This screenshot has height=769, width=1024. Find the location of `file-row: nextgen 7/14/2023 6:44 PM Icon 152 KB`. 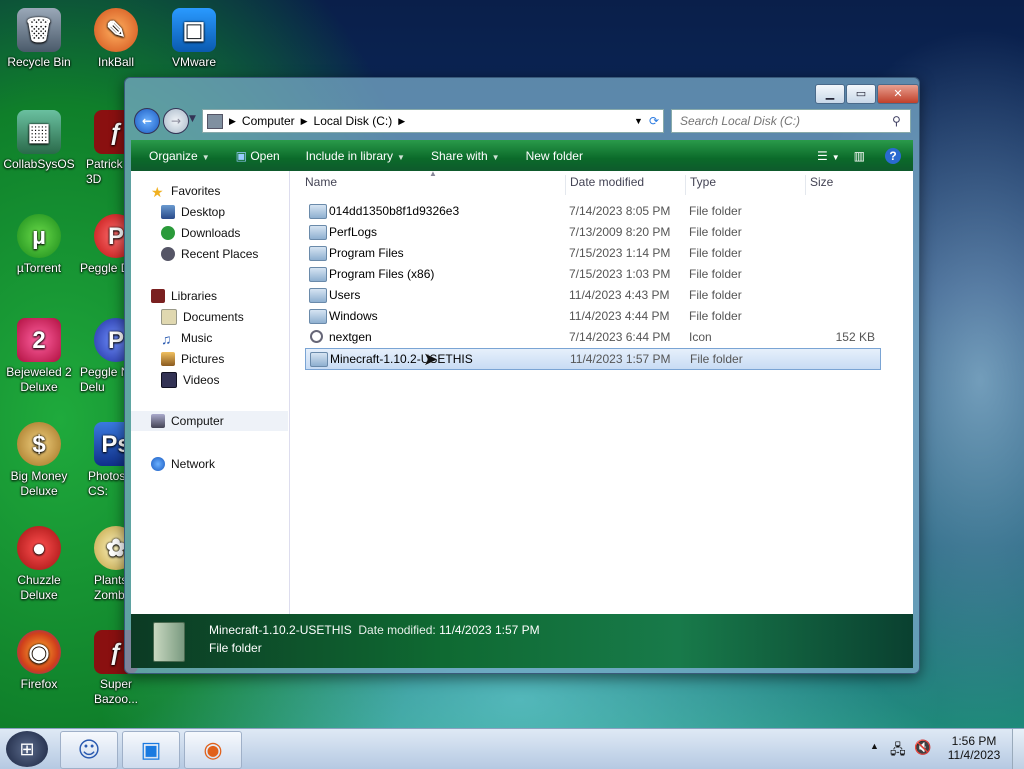

file-row: nextgen 7/14/2023 6:44 PM Icon 152 KB is located at coordinates (592, 337).